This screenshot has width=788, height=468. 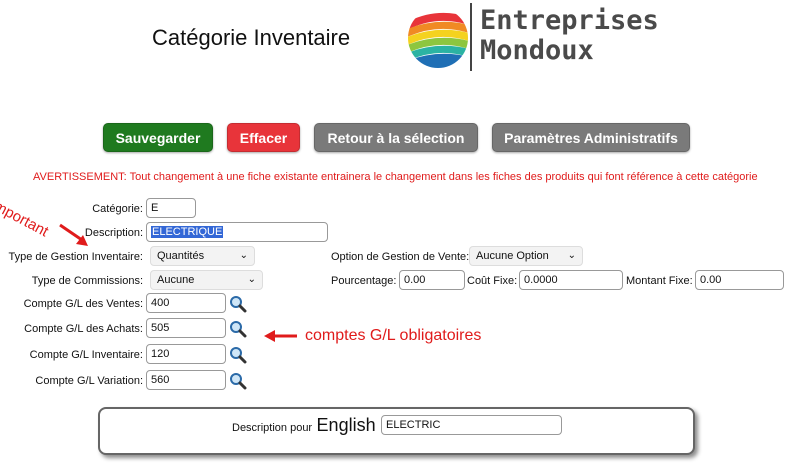 What do you see at coordinates (393, 335) in the screenshot?
I see `gl-required-annotation: comptes G/L obligatoires` at bounding box center [393, 335].